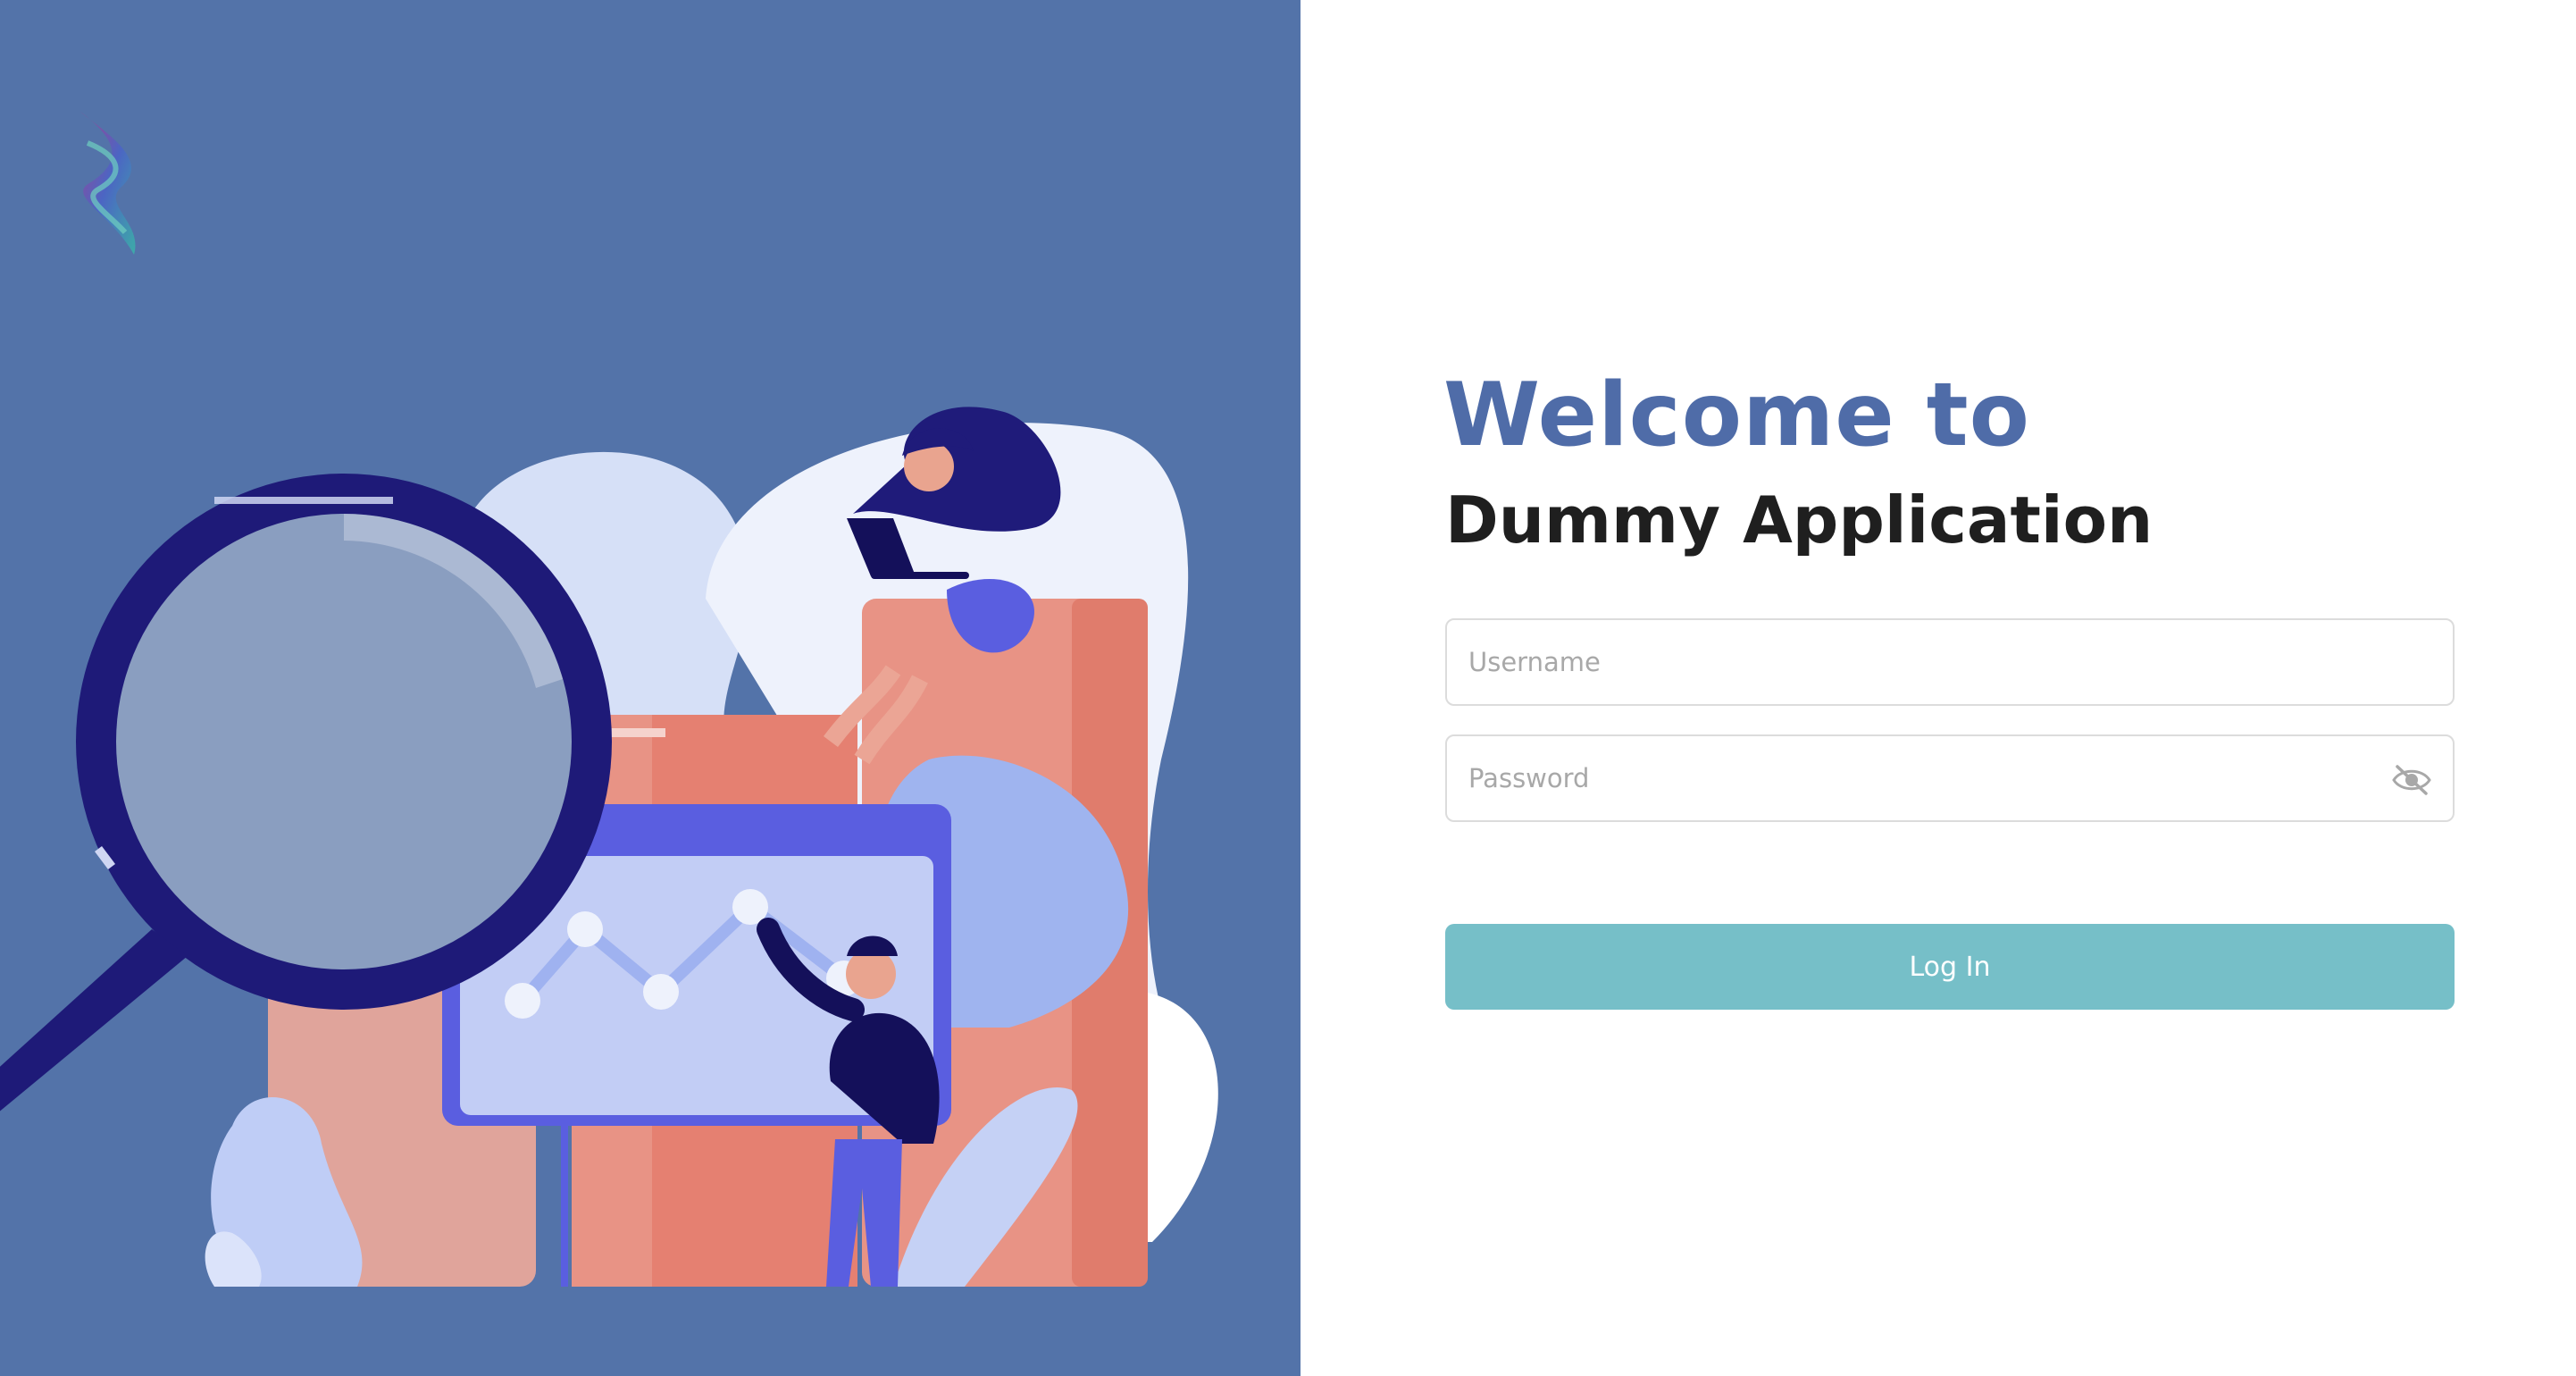 The image size is (2576, 1376). I want to click on login-button: Log In, so click(1950, 967).